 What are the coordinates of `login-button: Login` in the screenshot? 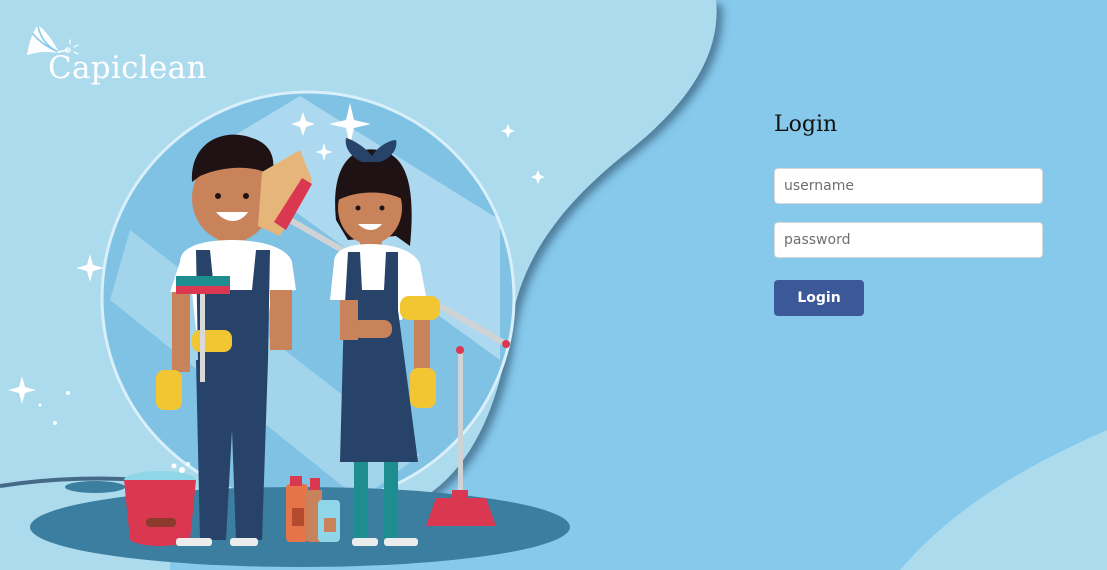 It's located at (819, 298).